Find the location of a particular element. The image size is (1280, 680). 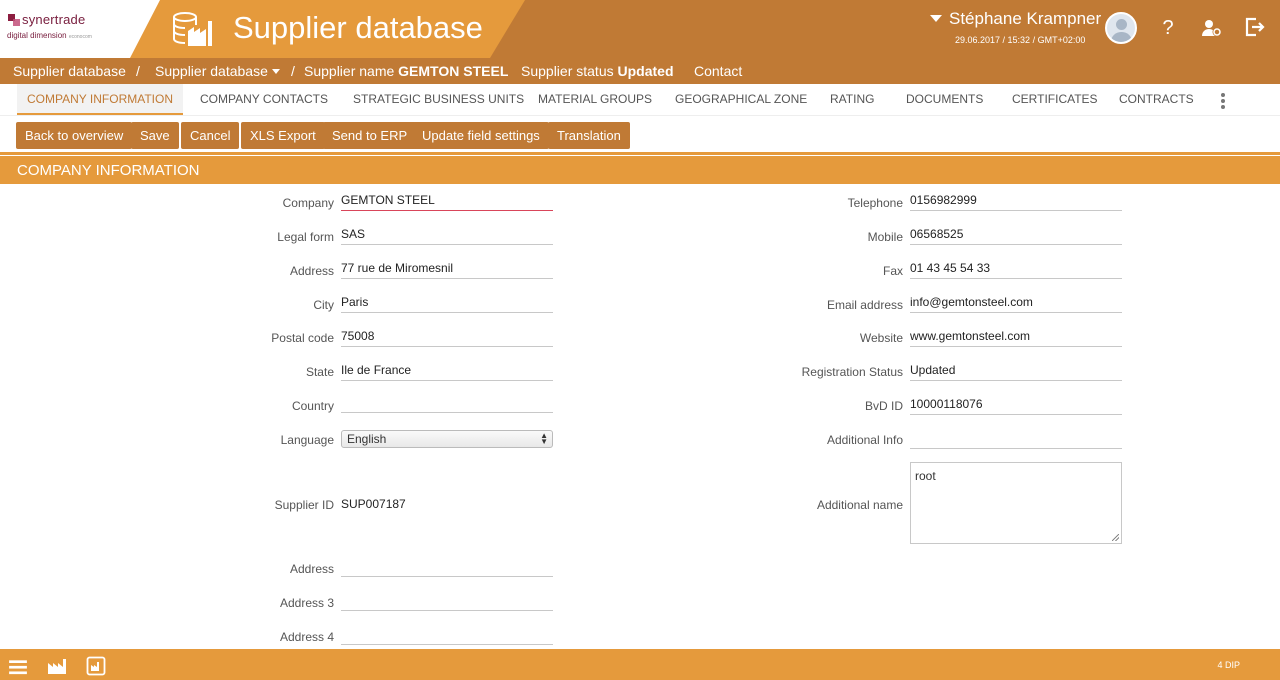

legal-form-label: Legal form is located at coordinates (305, 237).